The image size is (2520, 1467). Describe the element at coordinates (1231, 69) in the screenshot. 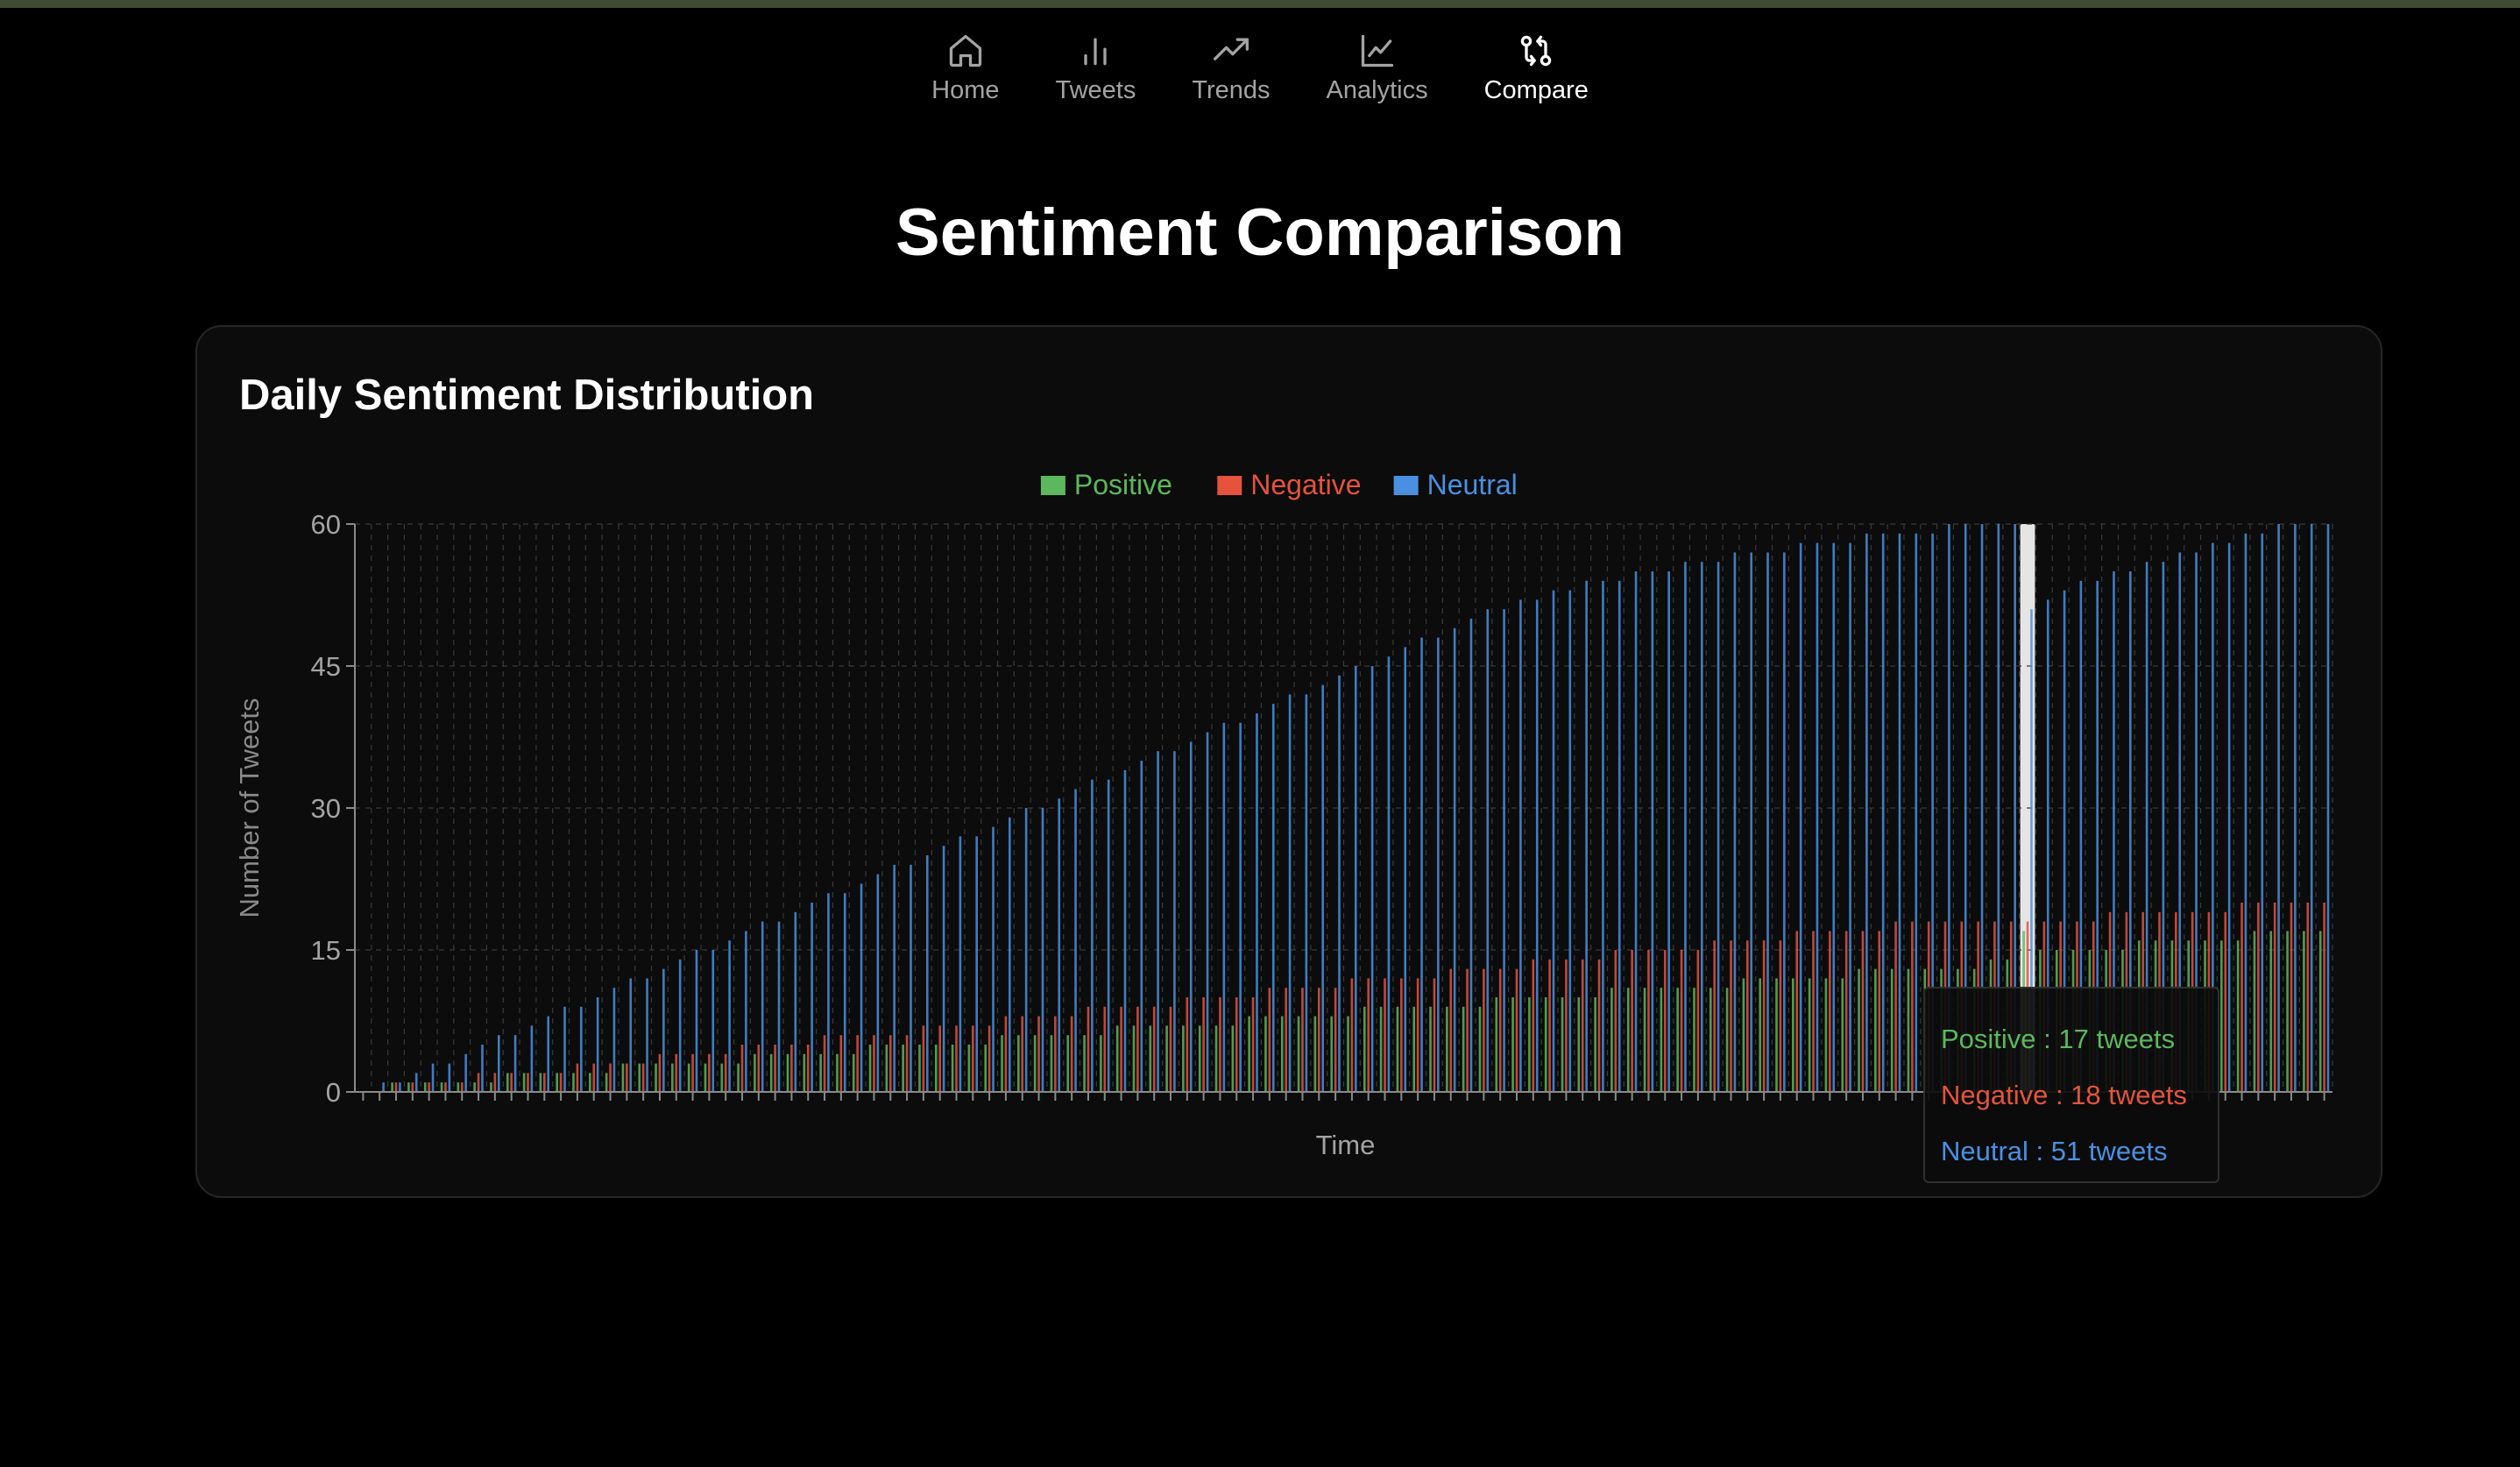

I see `nav-item-trends: Trends` at that location.